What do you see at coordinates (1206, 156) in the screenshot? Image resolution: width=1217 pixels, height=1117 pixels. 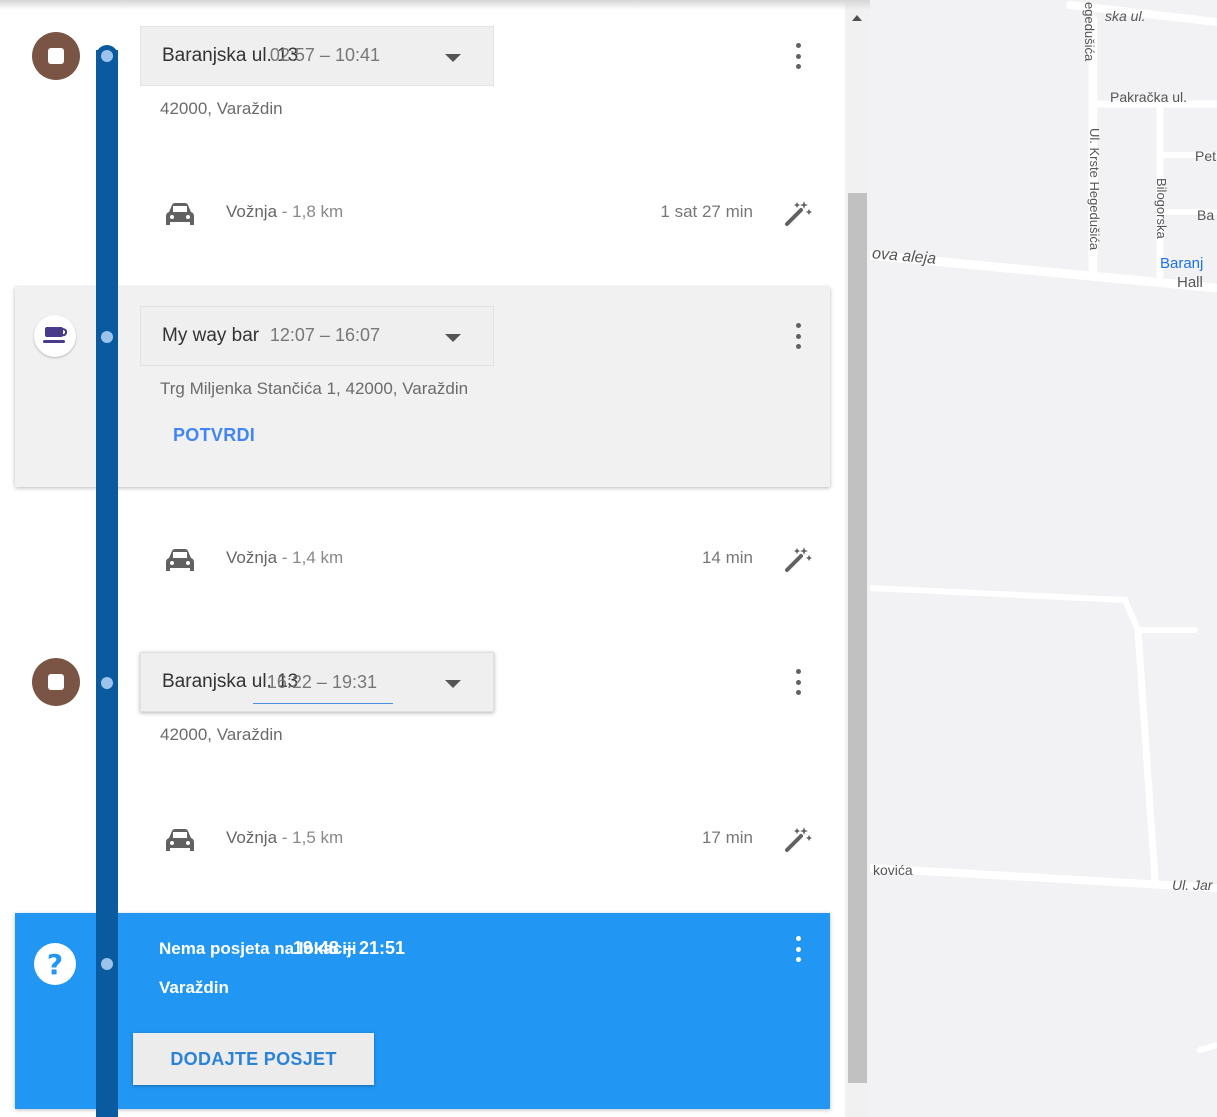 I see `map-street-label: Pet` at bounding box center [1206, 156].